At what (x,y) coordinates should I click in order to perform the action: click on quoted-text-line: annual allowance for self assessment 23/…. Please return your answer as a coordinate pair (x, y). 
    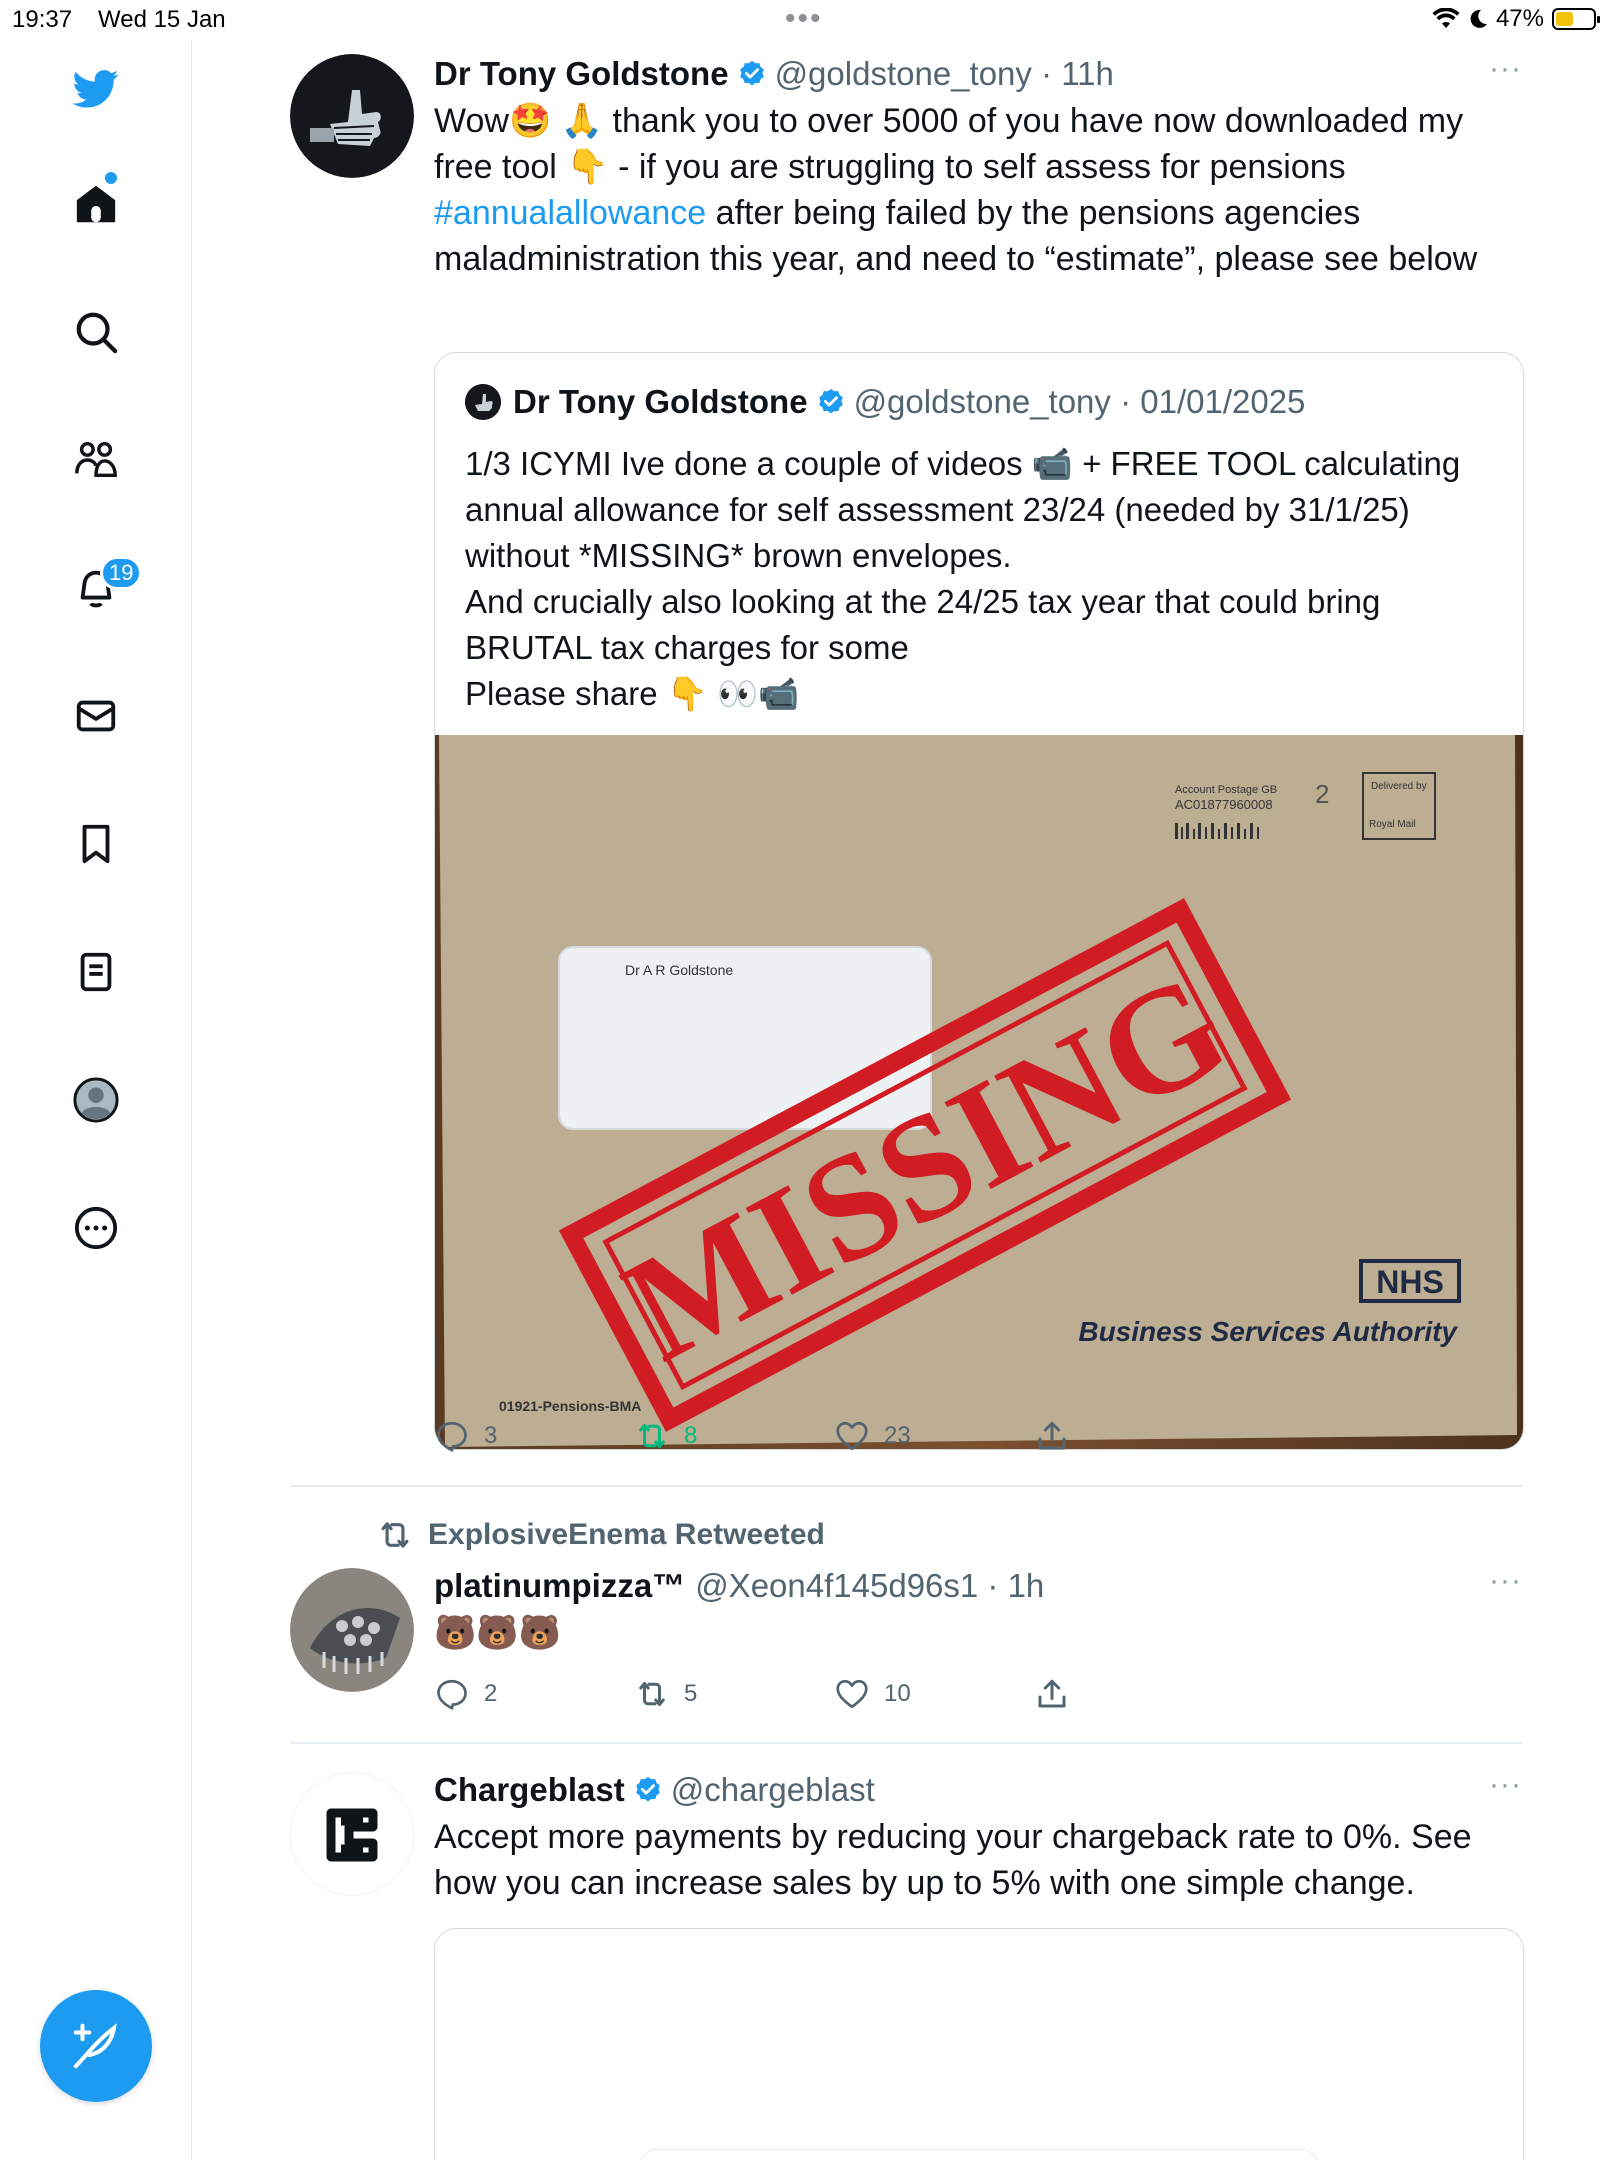
    Looking at the image, I should click on (937, 509).